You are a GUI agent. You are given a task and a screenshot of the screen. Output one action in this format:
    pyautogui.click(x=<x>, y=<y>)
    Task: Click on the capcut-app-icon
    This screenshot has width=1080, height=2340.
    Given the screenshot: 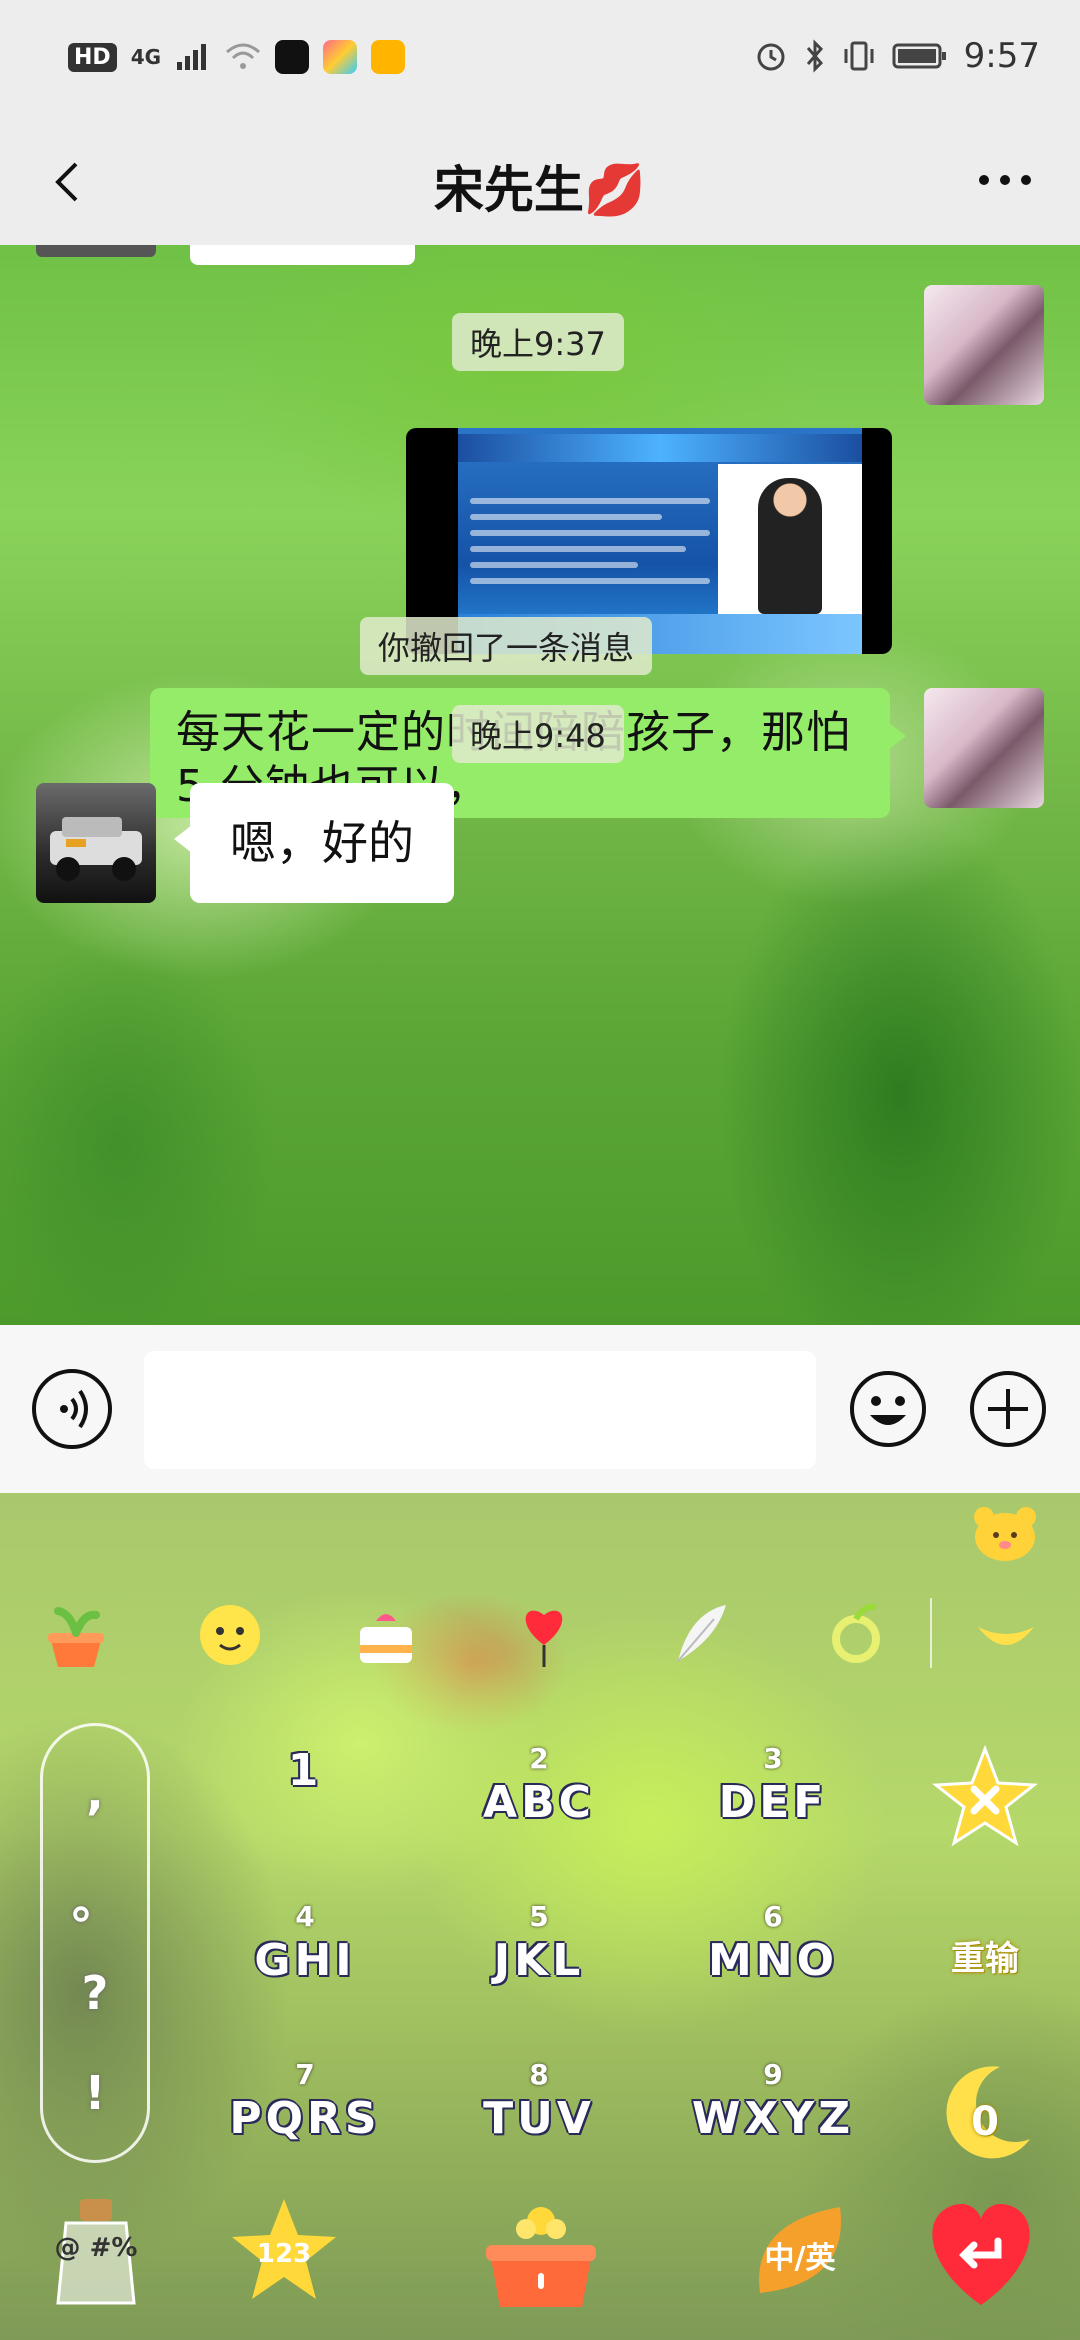 What is the action you would take?
    pyautogui.click(x=292, y=57)
    